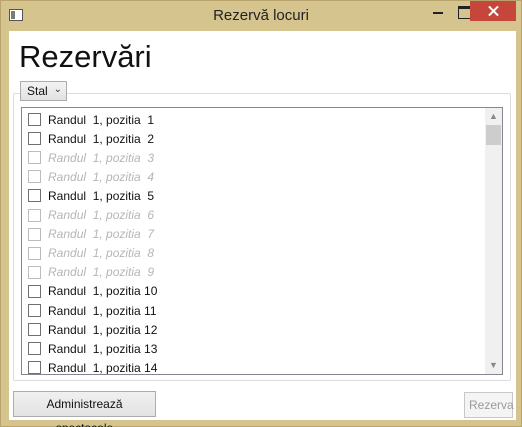  I want to click on scroll-thumb, so click(493, 135).